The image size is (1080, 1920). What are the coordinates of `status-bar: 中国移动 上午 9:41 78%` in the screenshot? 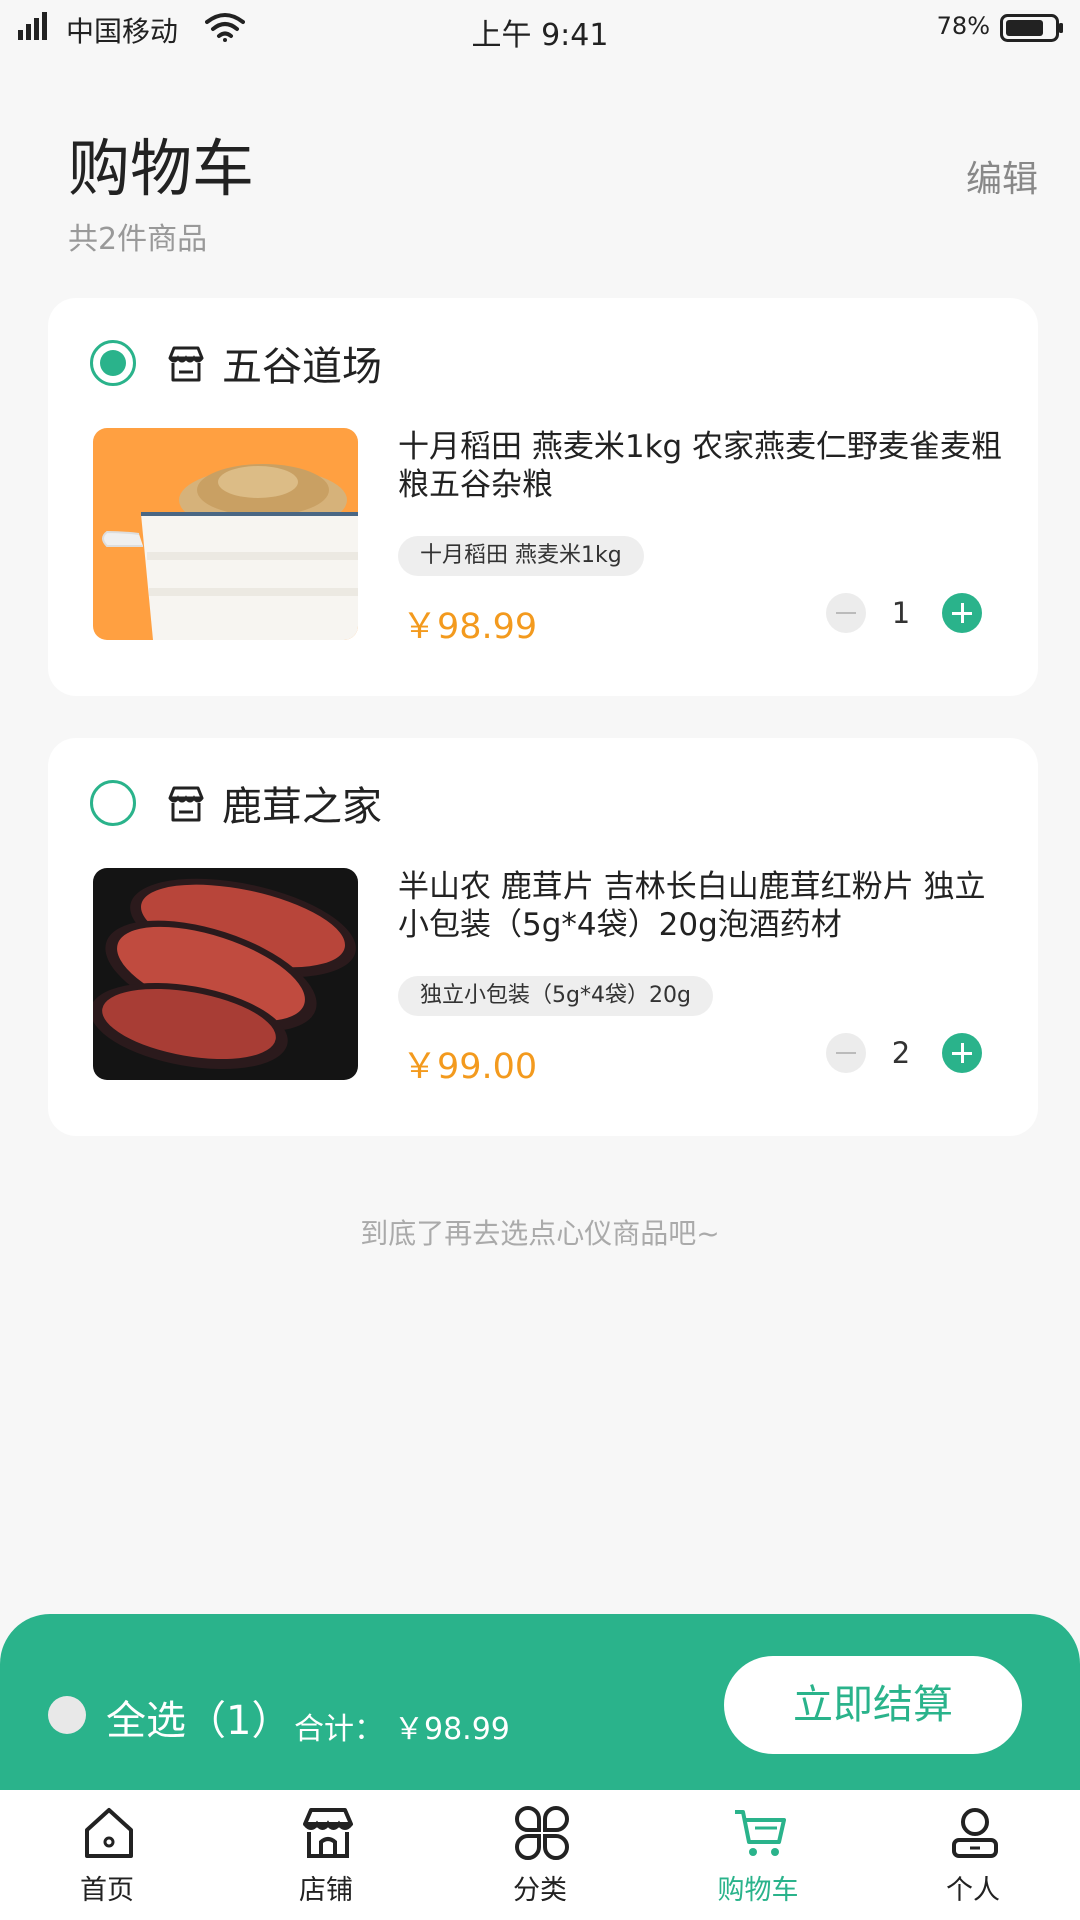 It's located at (540, 28).